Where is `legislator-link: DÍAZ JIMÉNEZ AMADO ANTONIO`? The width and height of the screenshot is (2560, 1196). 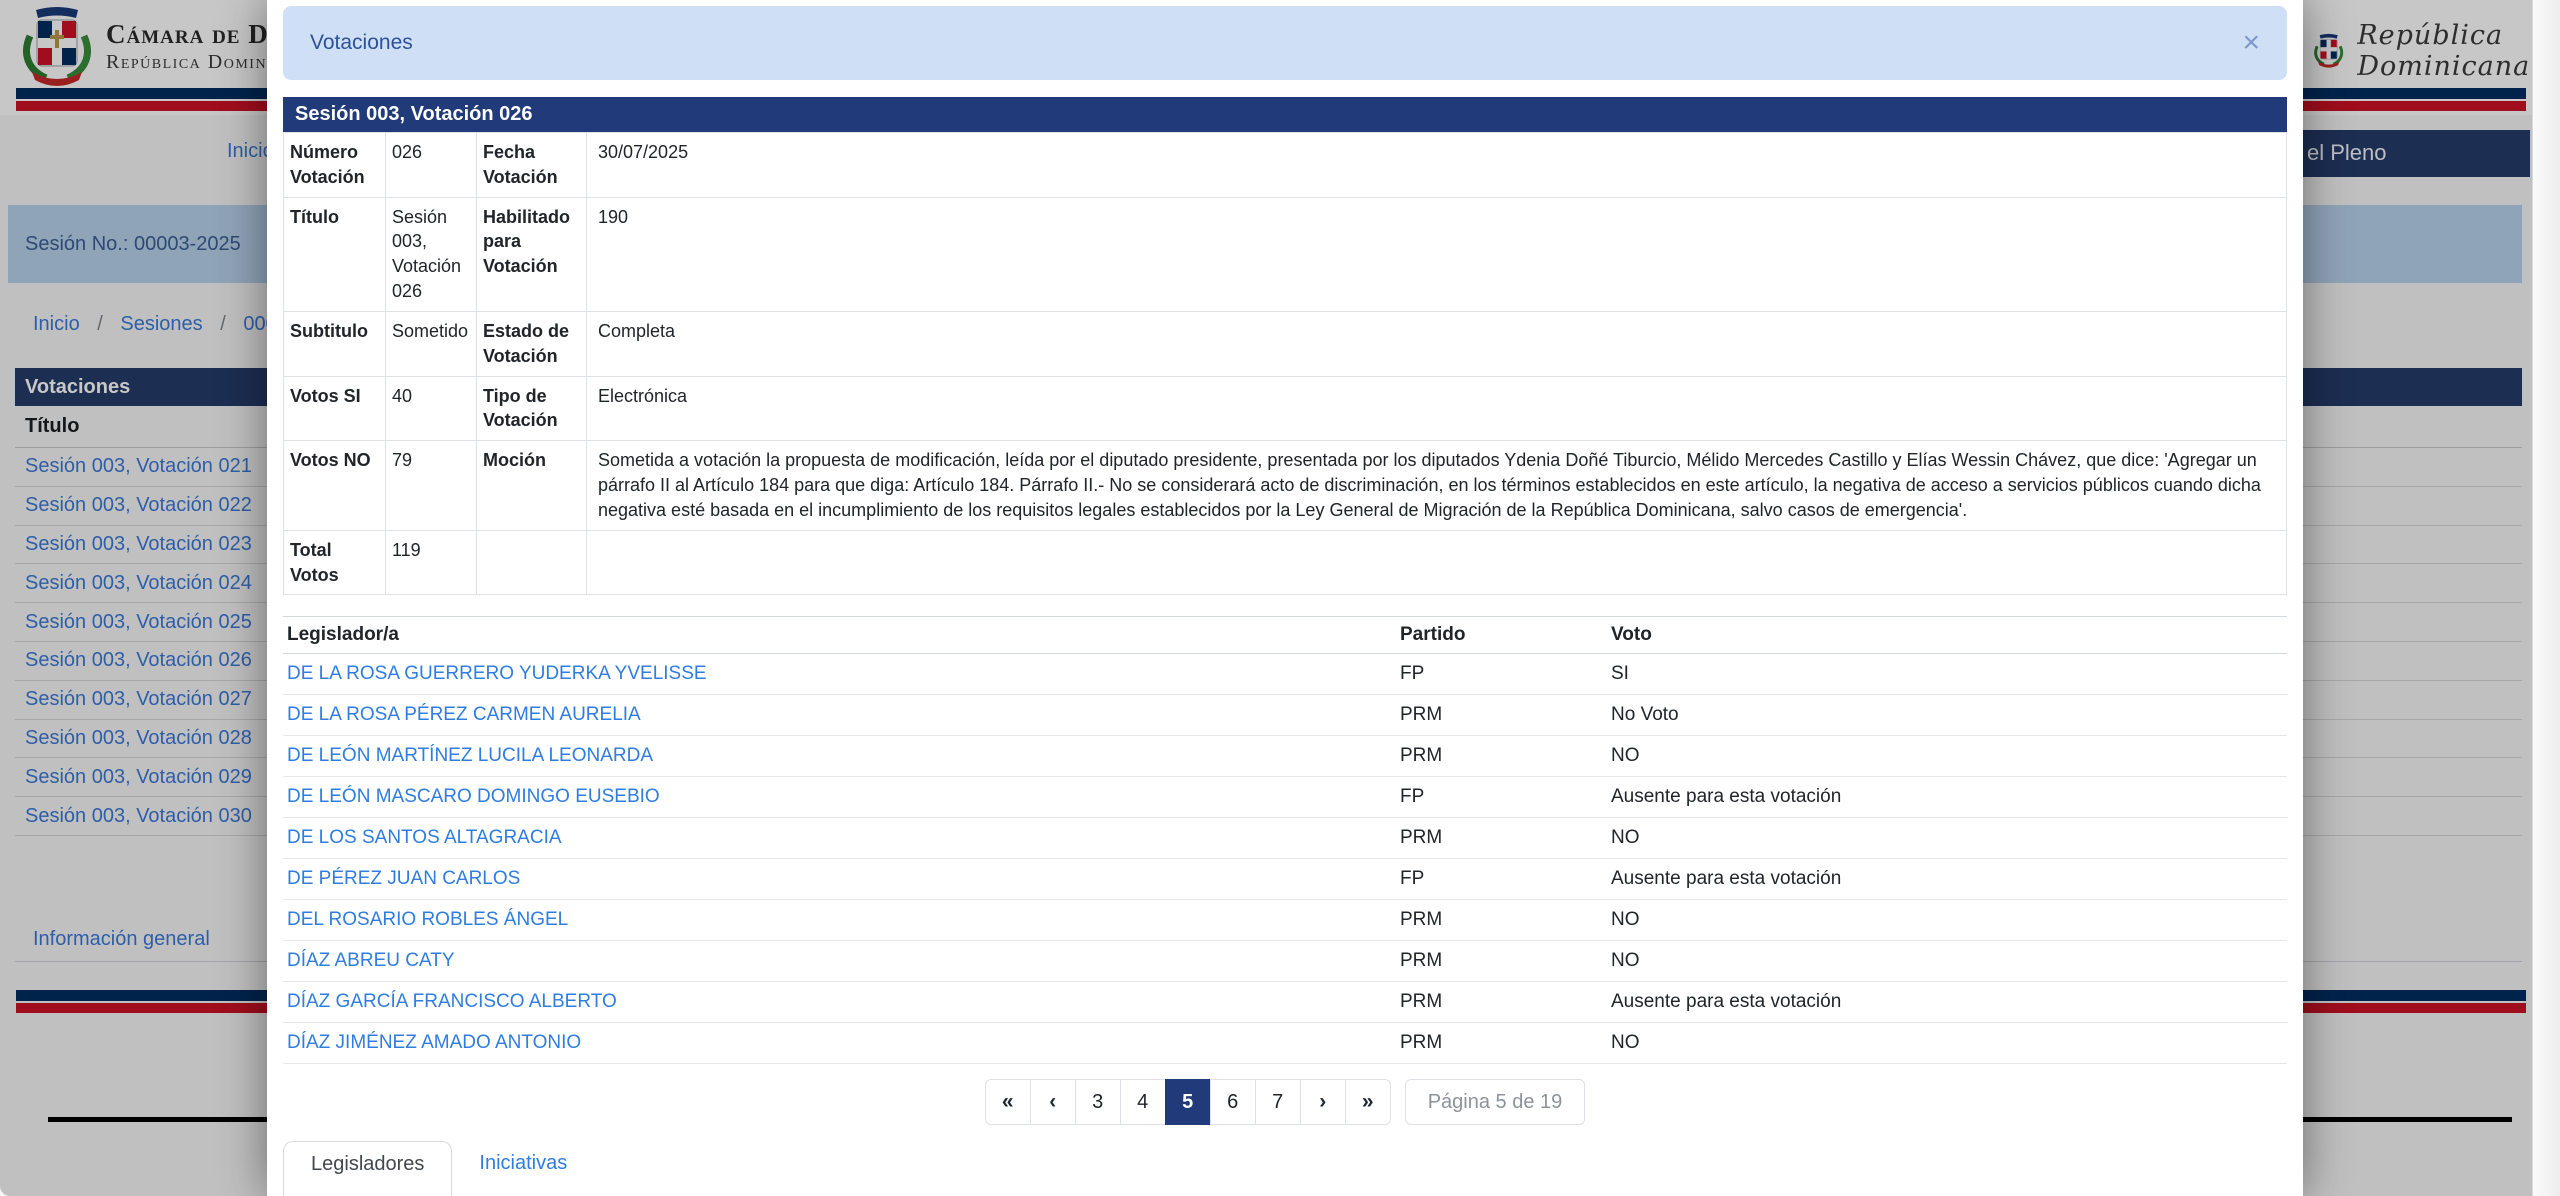 legislator-link: DÍAZ JIMÉNEZ AMADO ANTONIO is located at coordinates (434, 1042).